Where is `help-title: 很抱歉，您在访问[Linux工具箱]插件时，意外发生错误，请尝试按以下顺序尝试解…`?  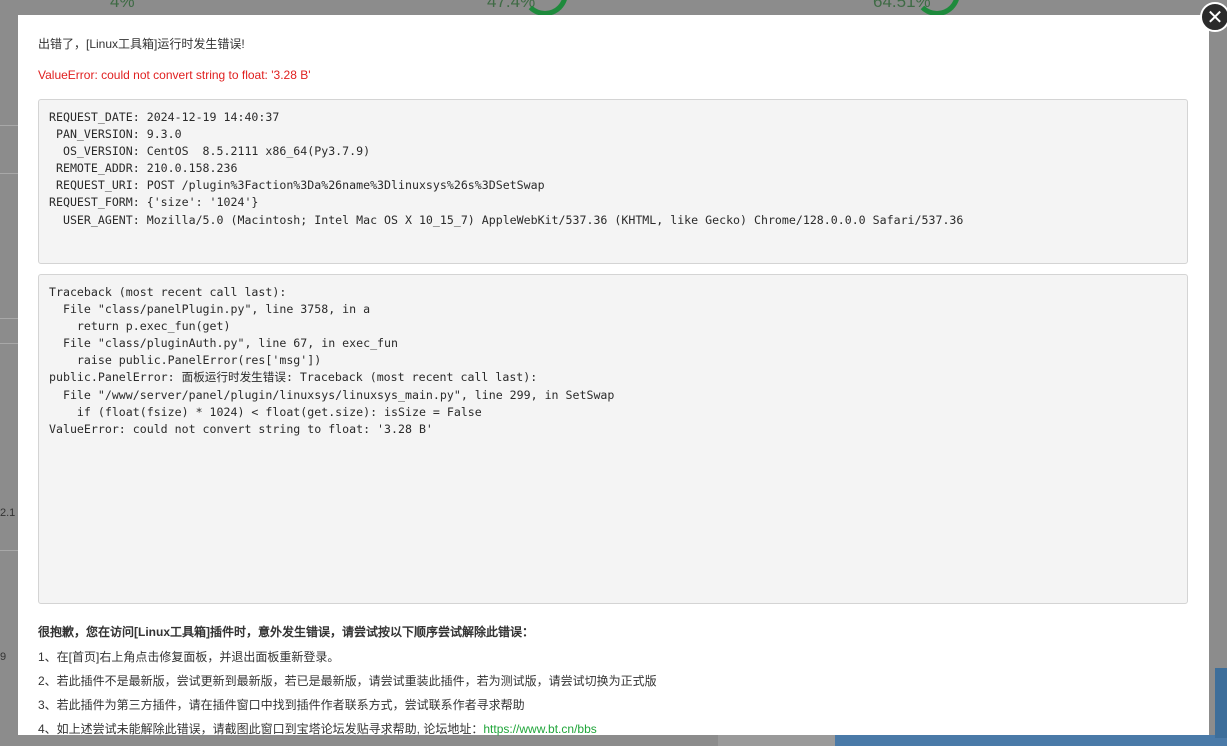
help-title: 很抱歉，您在访问[Linux工具箱]插件时，意外发生错误，请尝试按以下顺序尝试解… is located at coordinates (286, 632).